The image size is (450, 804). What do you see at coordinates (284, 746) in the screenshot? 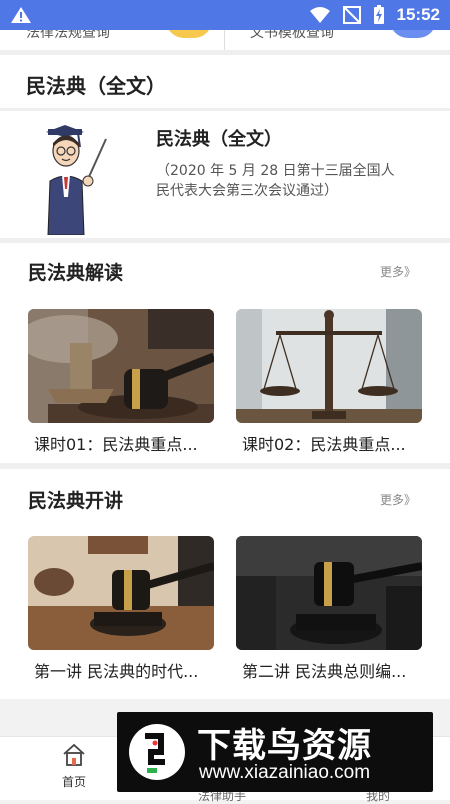
I see `watermark-brand: 下载鸟资源` at bounding box center [284, 746].